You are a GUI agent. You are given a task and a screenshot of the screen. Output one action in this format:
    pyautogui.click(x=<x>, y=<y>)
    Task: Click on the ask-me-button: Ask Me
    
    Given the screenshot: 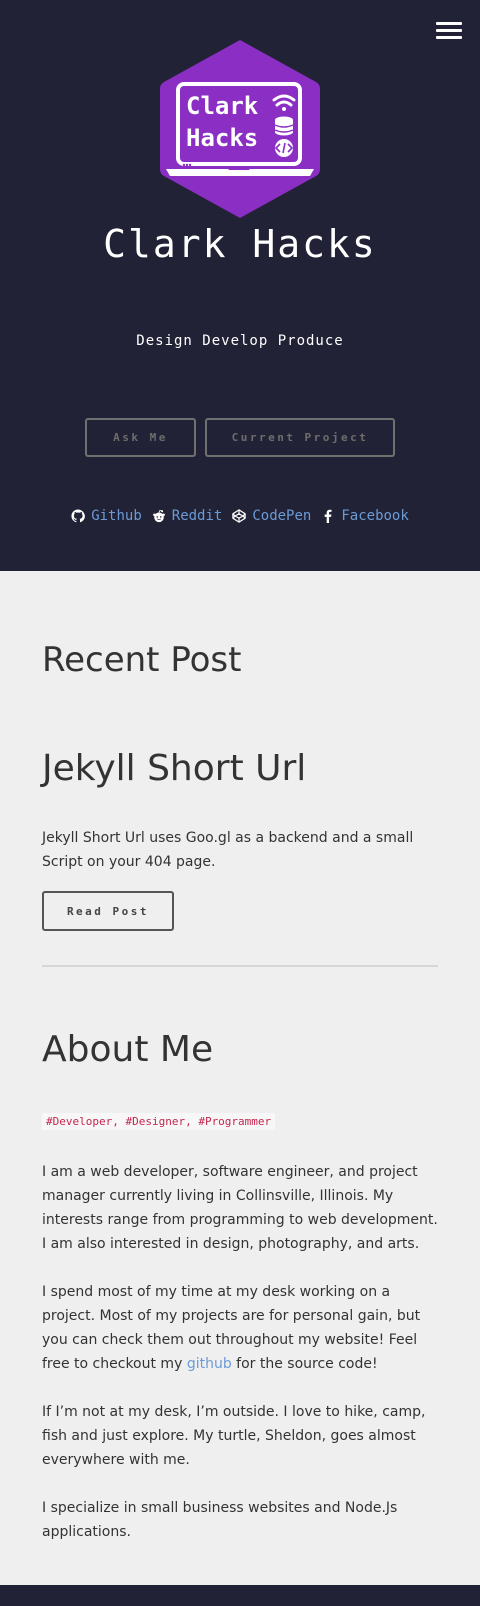 What is the action you would take?
    pyautogui.click(x=140, y=437)
    